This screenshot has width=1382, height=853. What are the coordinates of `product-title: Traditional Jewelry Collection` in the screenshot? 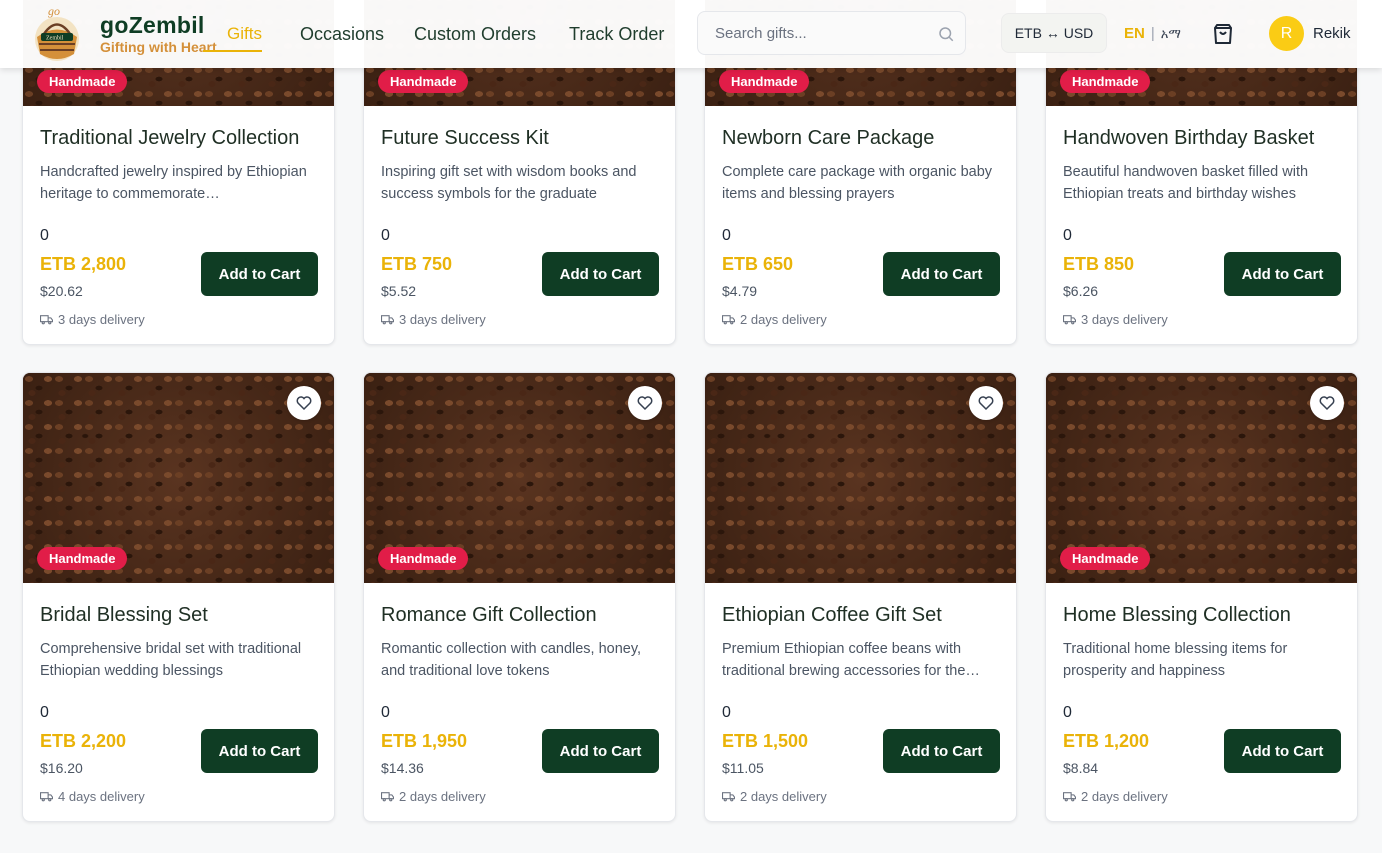 It's located at (178, 138).